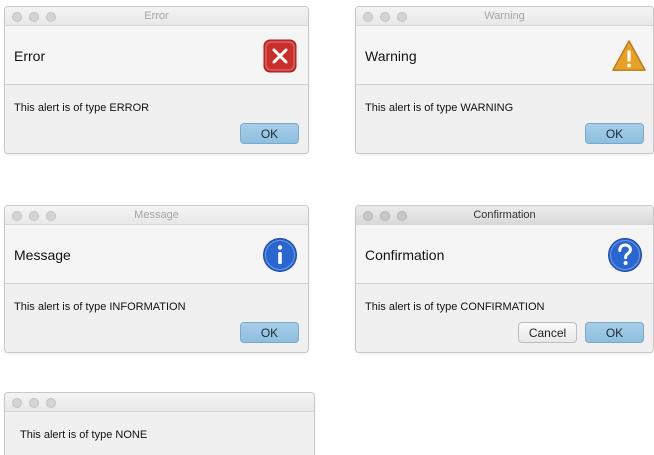  What do you see at coordinates (30, 56) in the screenshot?
I see `header-text: Error` at bounding box center [30, 56].